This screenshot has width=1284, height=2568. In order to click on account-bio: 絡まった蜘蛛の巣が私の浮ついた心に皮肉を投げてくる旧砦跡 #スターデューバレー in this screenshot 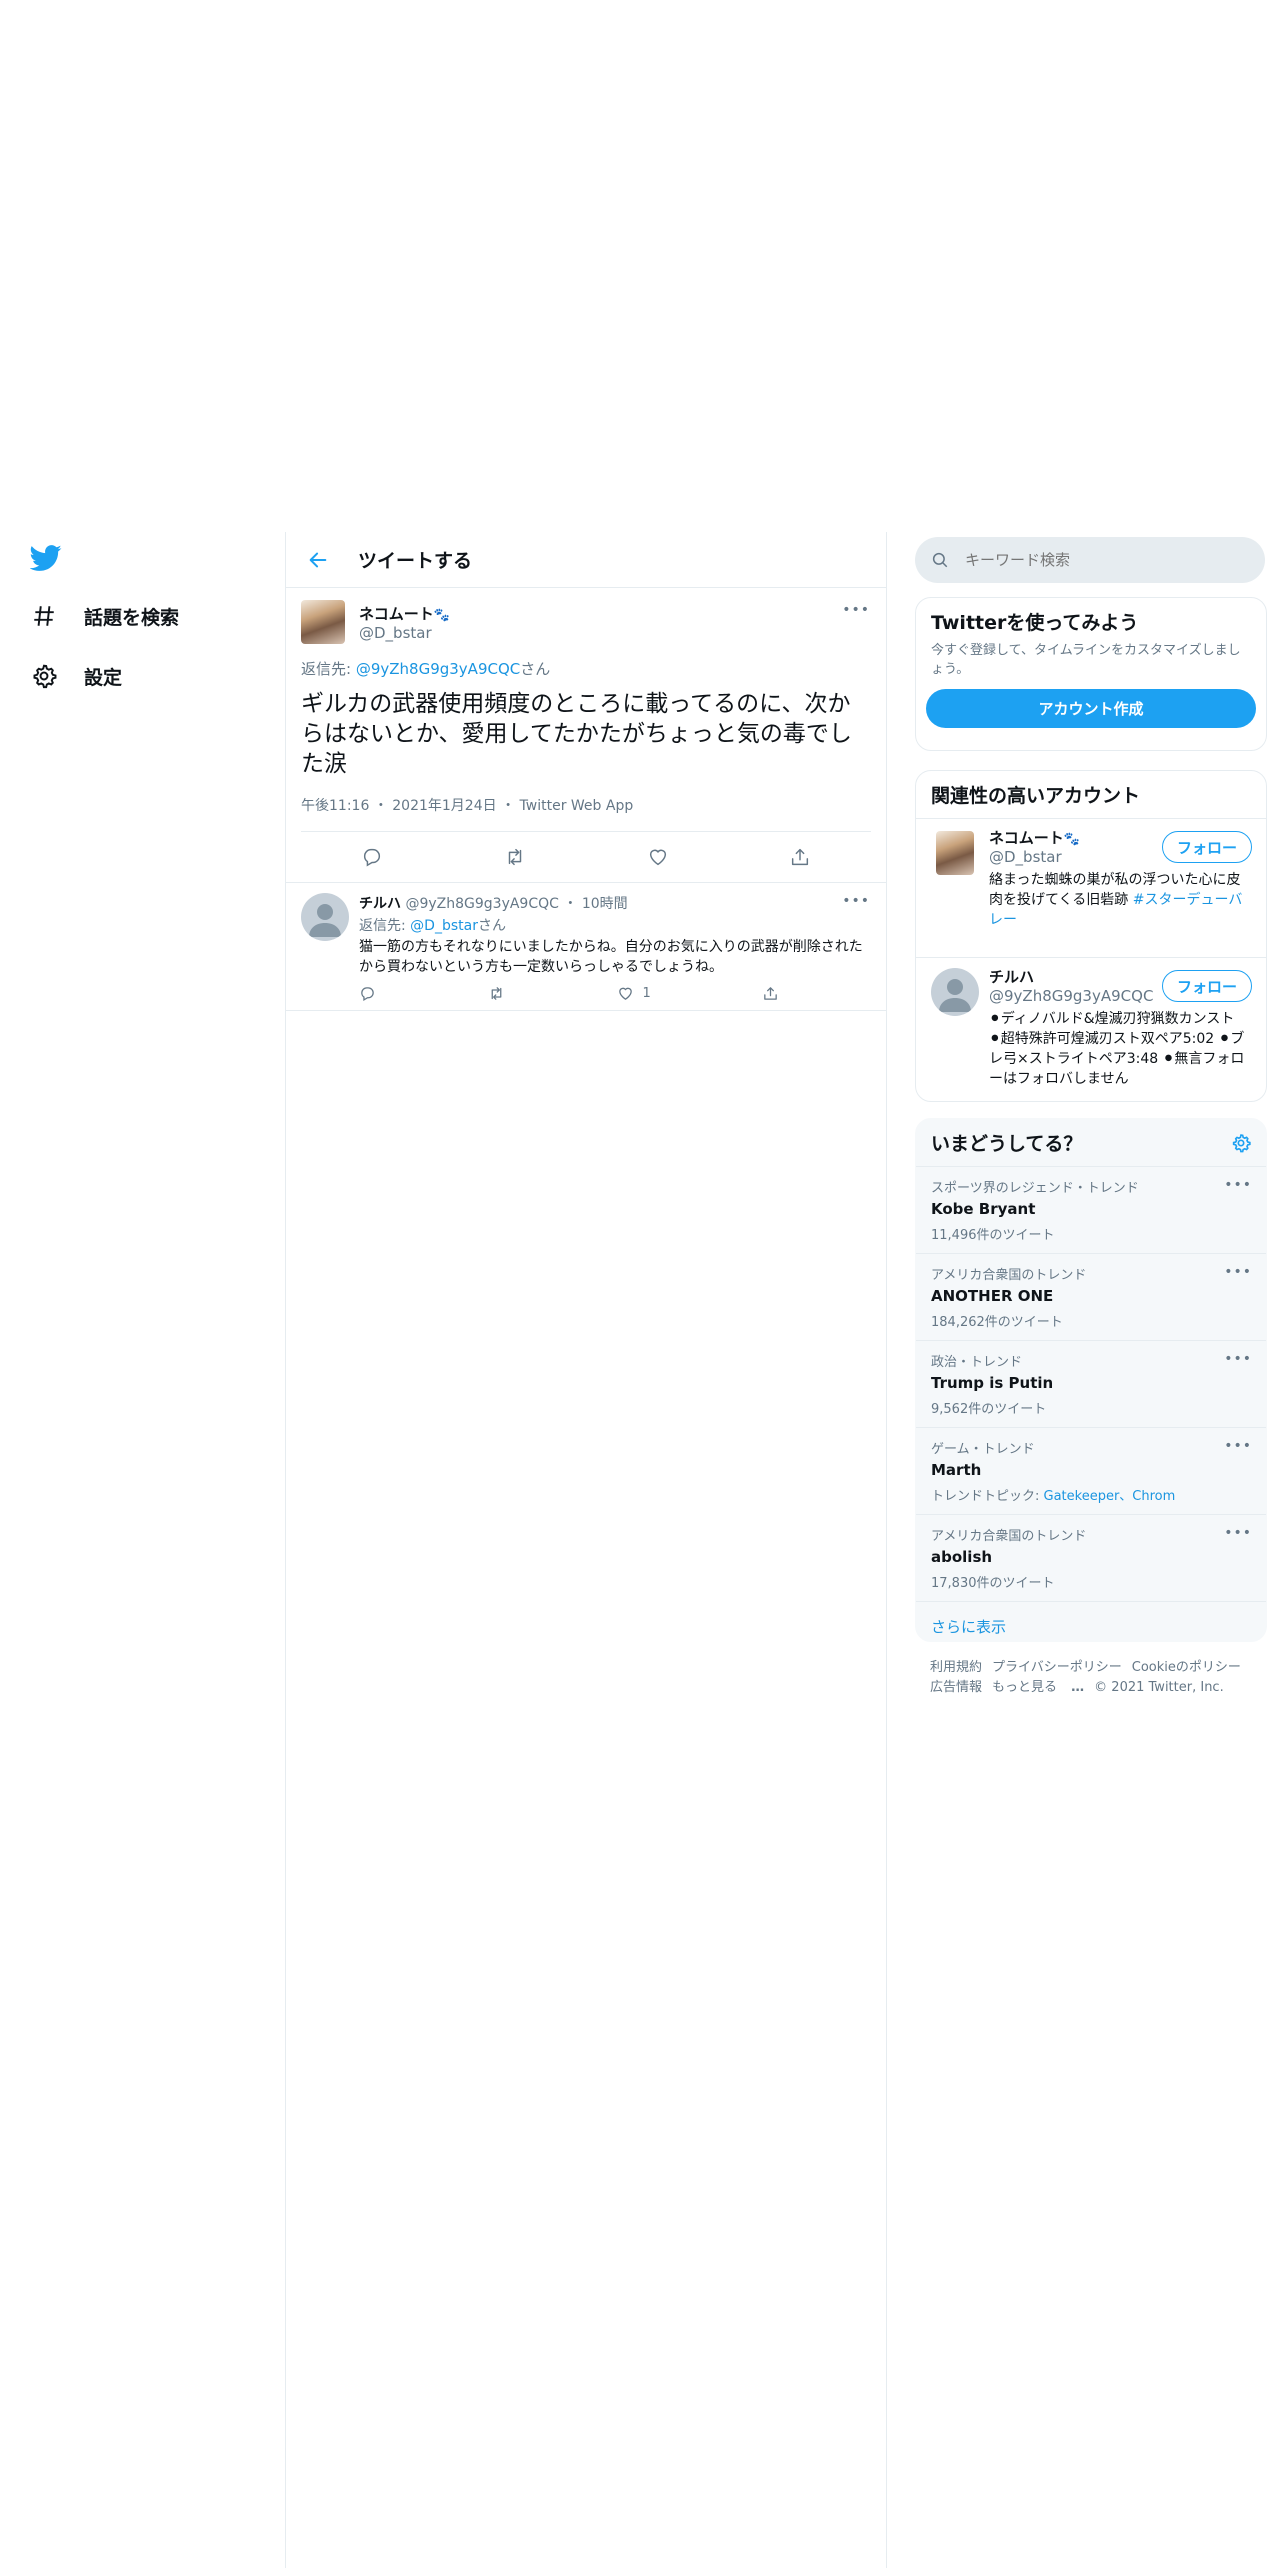, I will do `click(1116, 900)`.